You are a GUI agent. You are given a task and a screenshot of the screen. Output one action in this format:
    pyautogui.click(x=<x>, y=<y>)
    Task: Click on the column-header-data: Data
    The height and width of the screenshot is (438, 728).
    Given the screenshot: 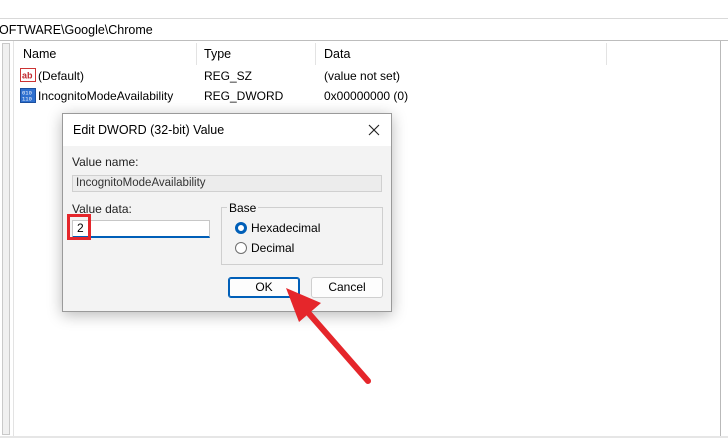 What is the action you would take?
    pyautogui.click(x=337, y=54)
    